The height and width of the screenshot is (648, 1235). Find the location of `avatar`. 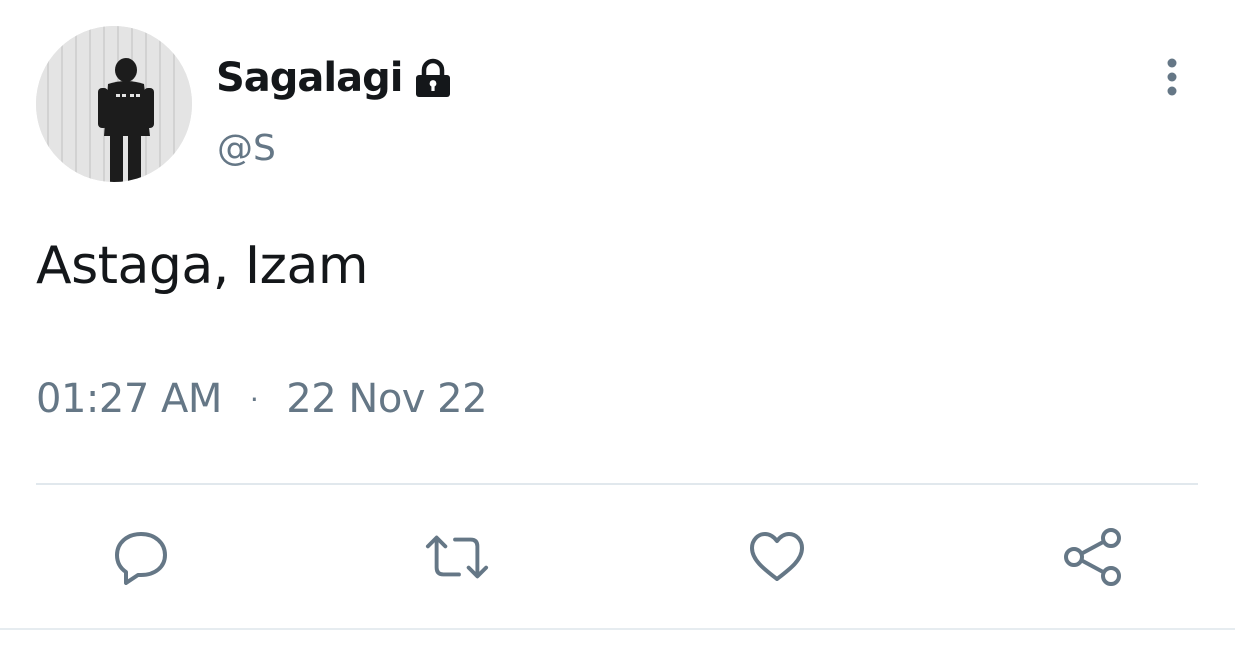

avatar is located at coordinates (114, 104).